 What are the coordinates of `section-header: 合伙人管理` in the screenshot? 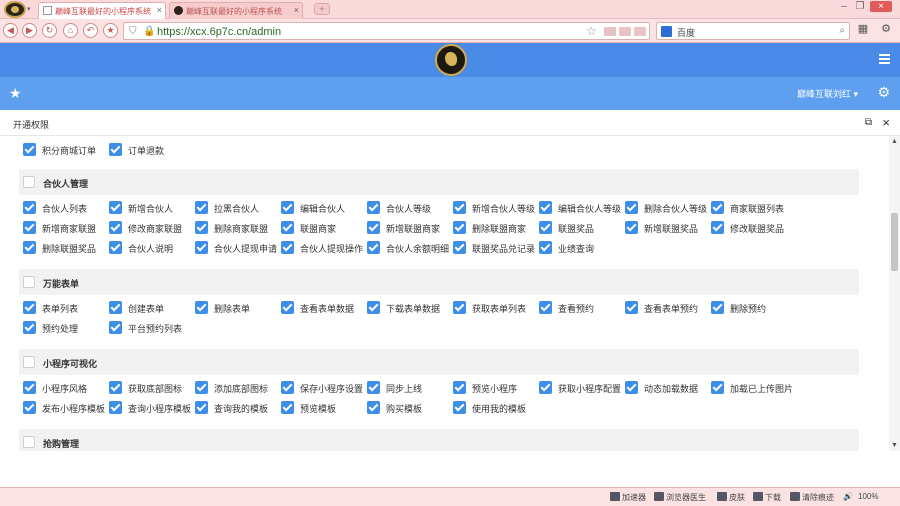 It's located at (439, 182).